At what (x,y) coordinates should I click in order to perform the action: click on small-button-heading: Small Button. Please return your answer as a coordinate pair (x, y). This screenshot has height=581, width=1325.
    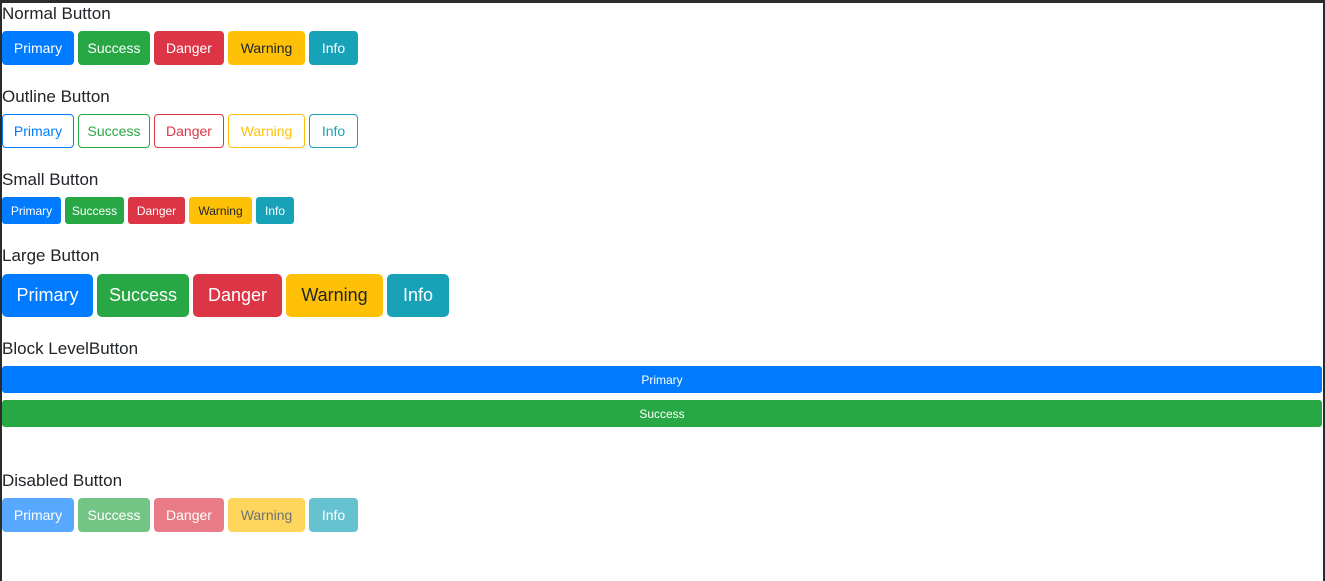
    Looking at the image, I should click on (50, 179).